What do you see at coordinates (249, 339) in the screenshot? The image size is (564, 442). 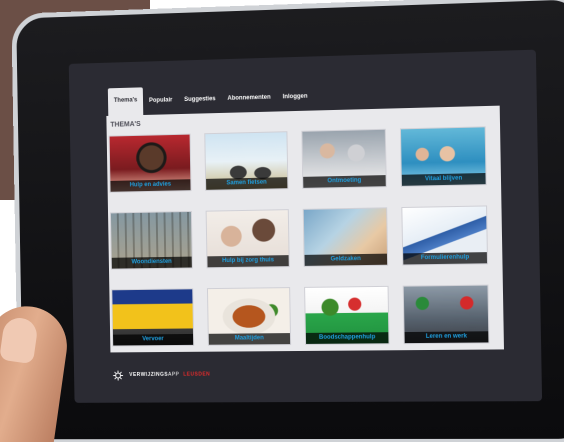 I see `theme-label: Maaltijden` at bounding box center [249, 339].